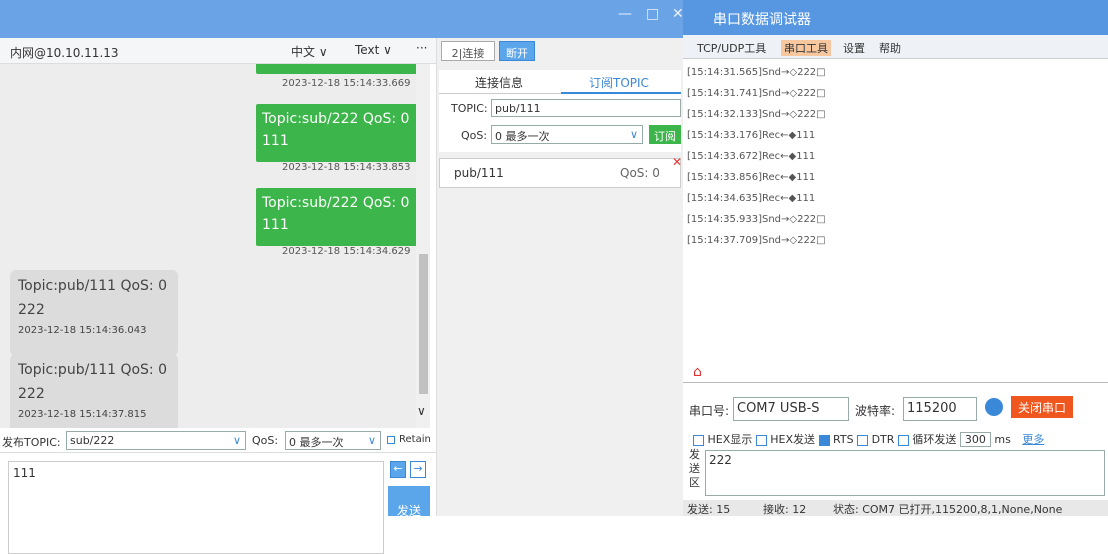 This screenshot has width=1108, height=554. Describe the element at coordinates (342, 19) in the screenshot. I see `app-titlebar: — □ ✕` at that location.